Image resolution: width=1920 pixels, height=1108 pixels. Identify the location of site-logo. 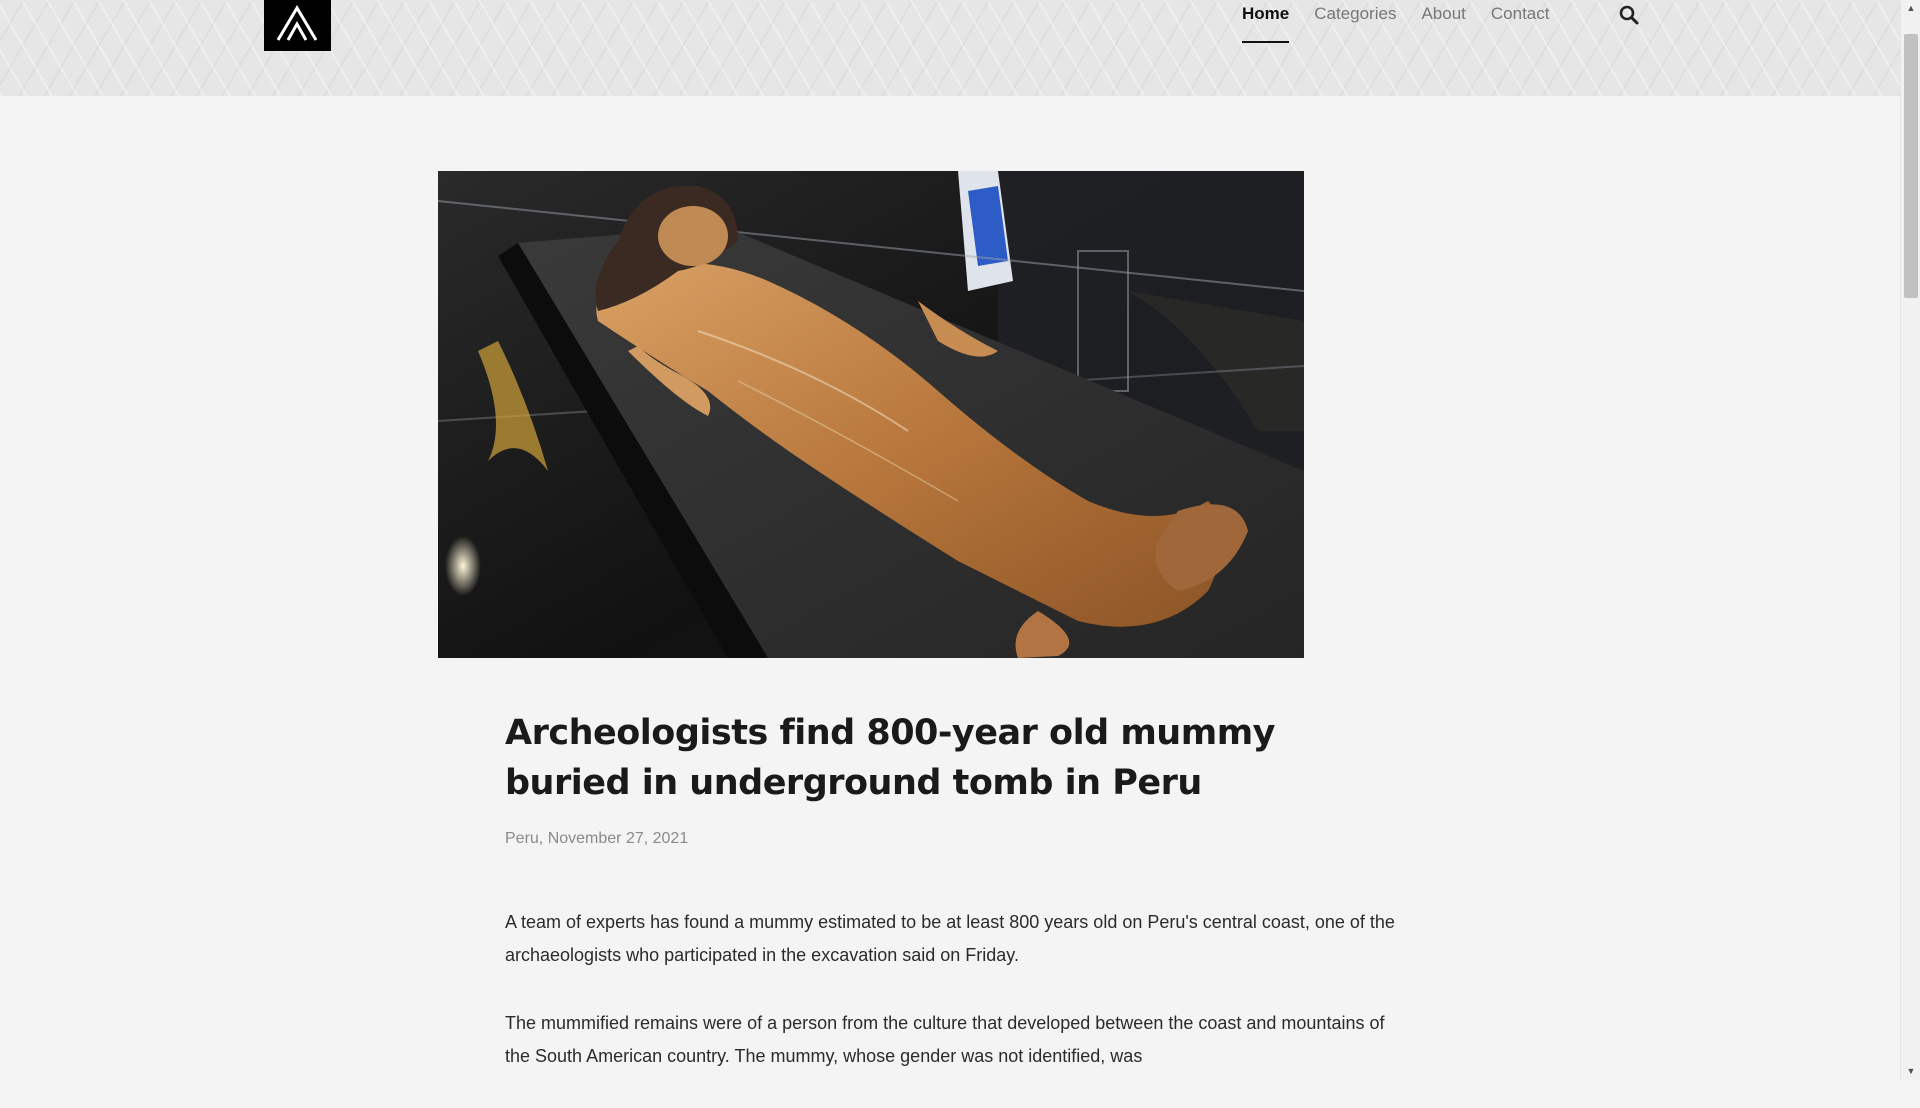
(297, 25).